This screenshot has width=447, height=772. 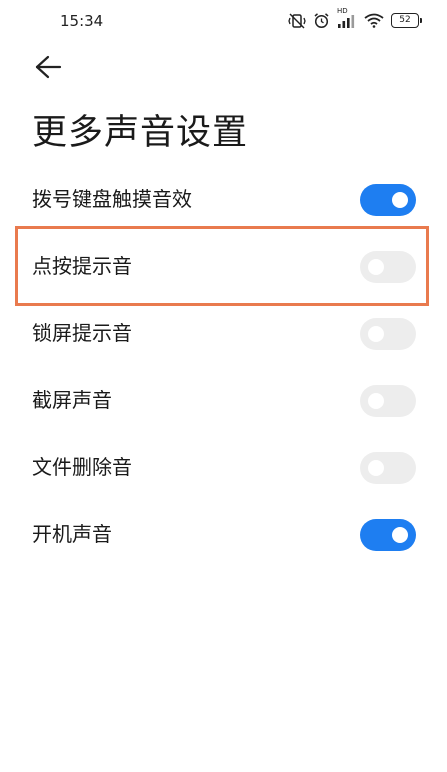 What do you see at coordinates (388, 401) in the screenshot?
I see `screenshot-sound-toggle` at bounding box center [388, 401].